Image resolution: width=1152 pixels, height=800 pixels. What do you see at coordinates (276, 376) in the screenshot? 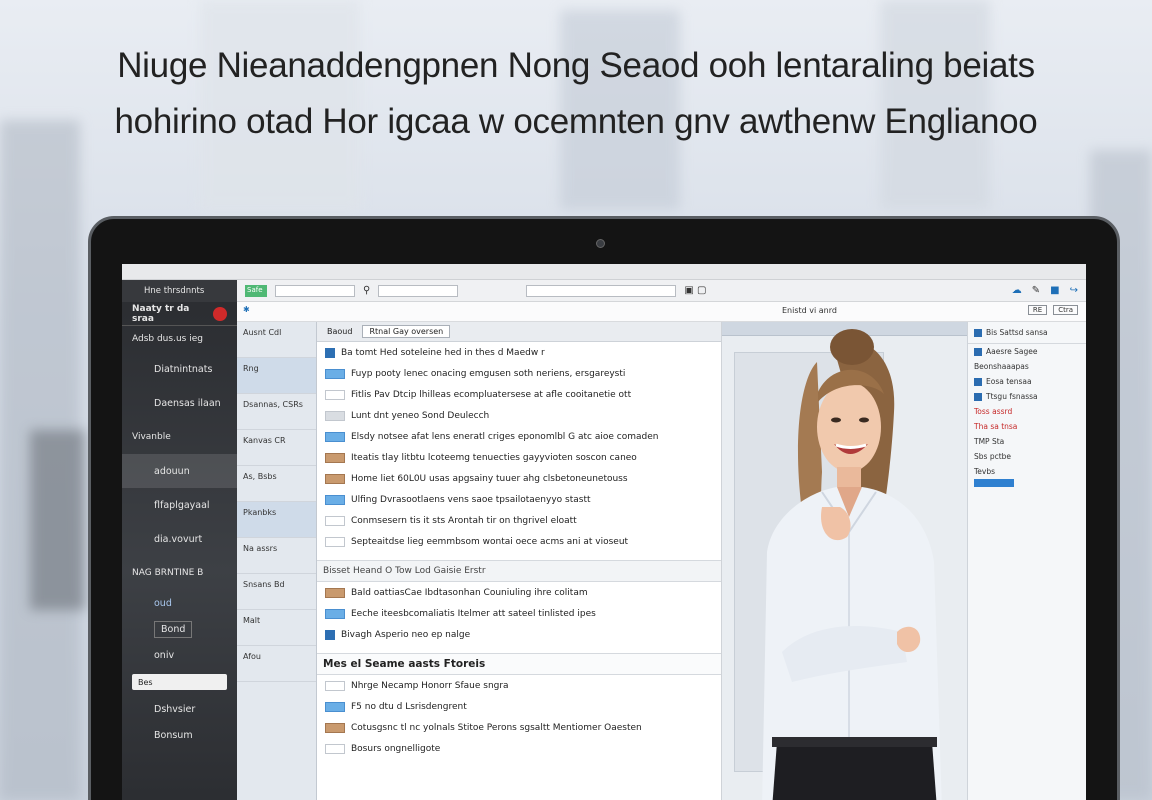
I see `folder-item: Rng` at bounding box center [276, 376].